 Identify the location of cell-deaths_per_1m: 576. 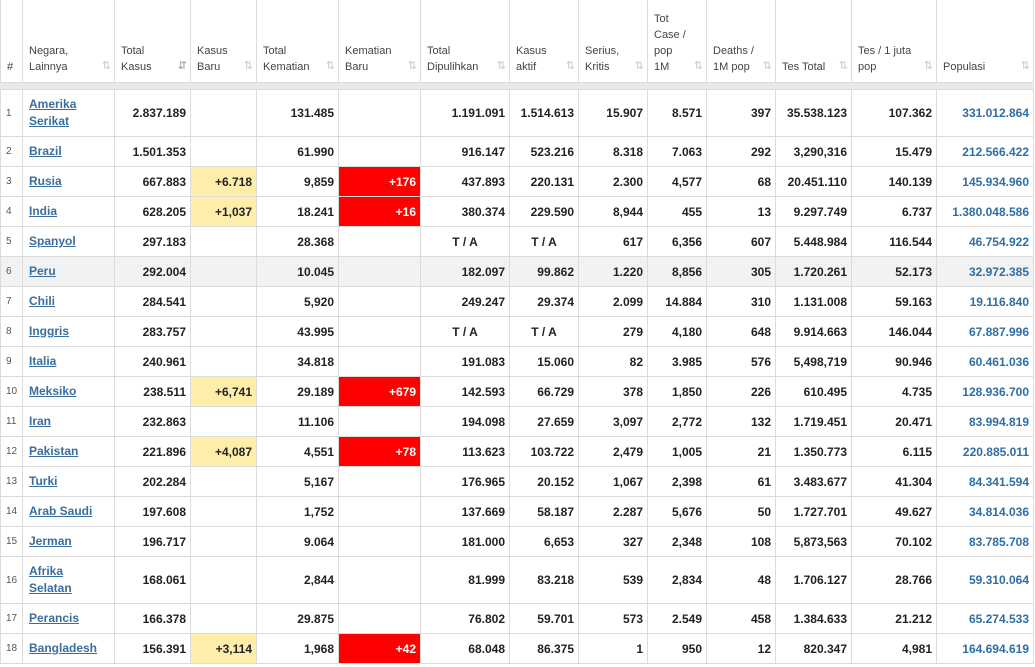
(741, 361).